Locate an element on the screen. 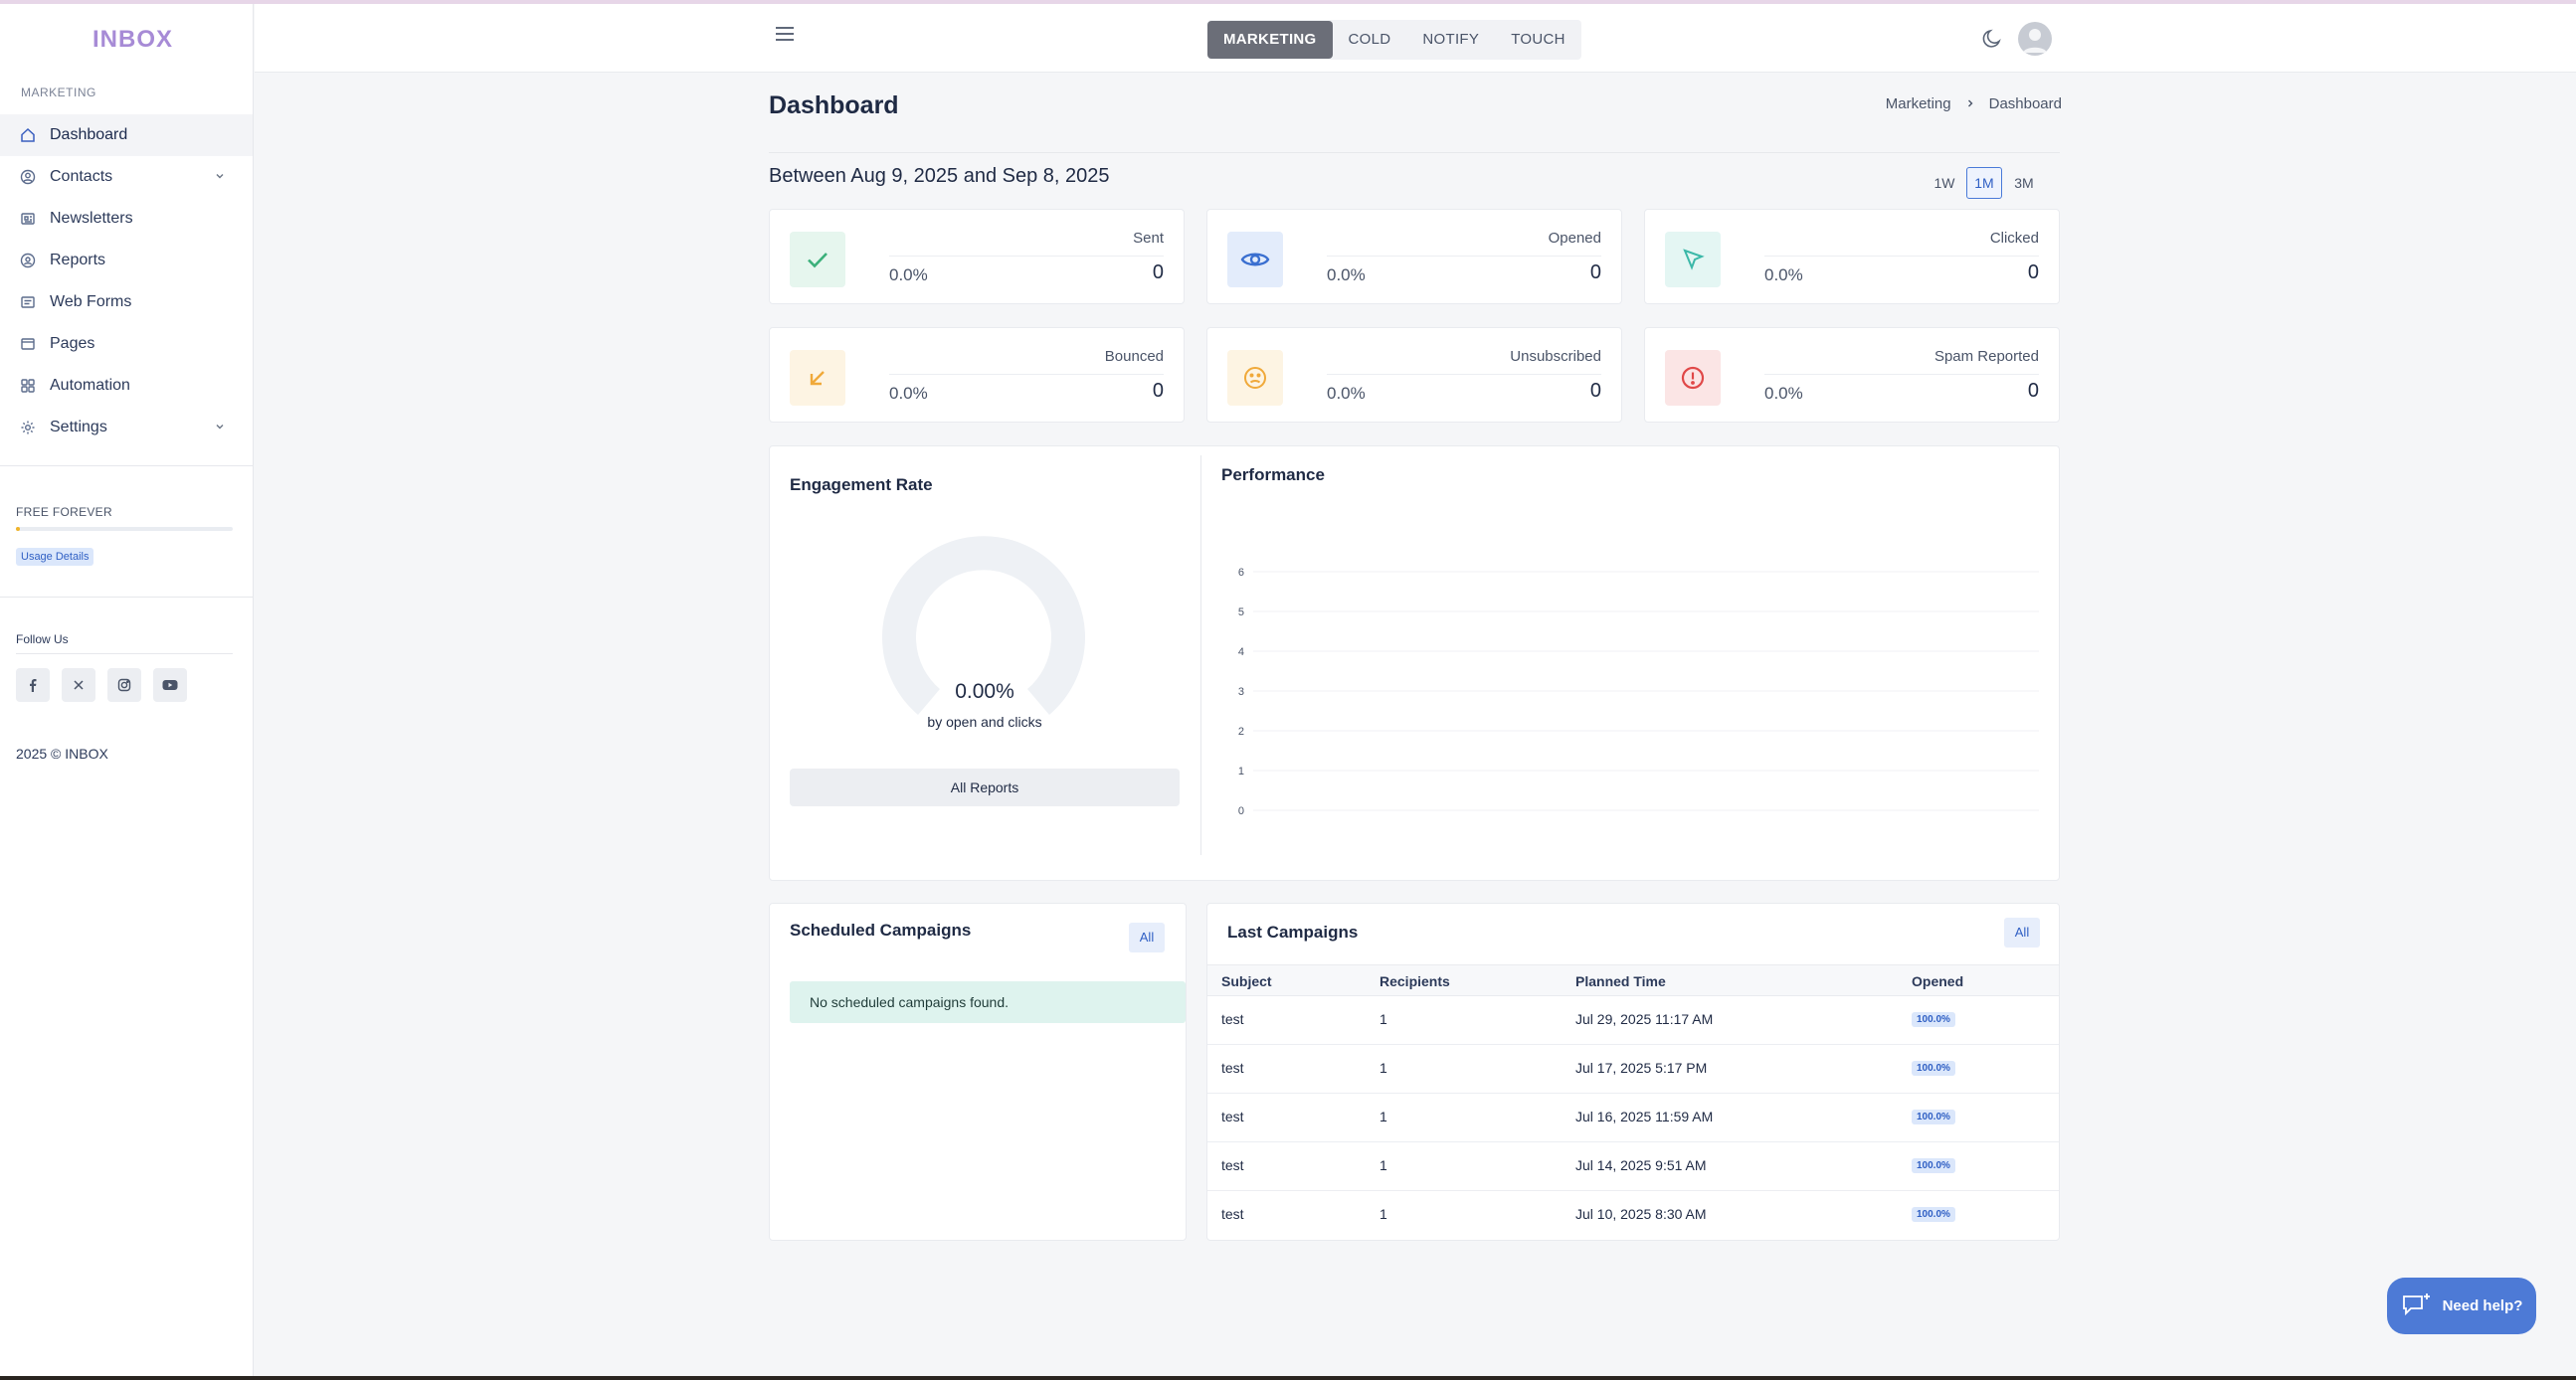 Image resolution: width=2576 pixels, height=1380 pixels. column-opened: Opened is located at coordinates (1937, 981).